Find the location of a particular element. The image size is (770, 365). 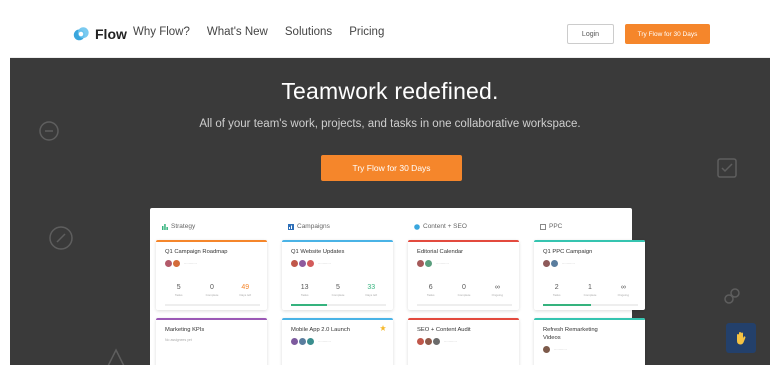

stat-value: 0 is located at coordinates (212, 287).